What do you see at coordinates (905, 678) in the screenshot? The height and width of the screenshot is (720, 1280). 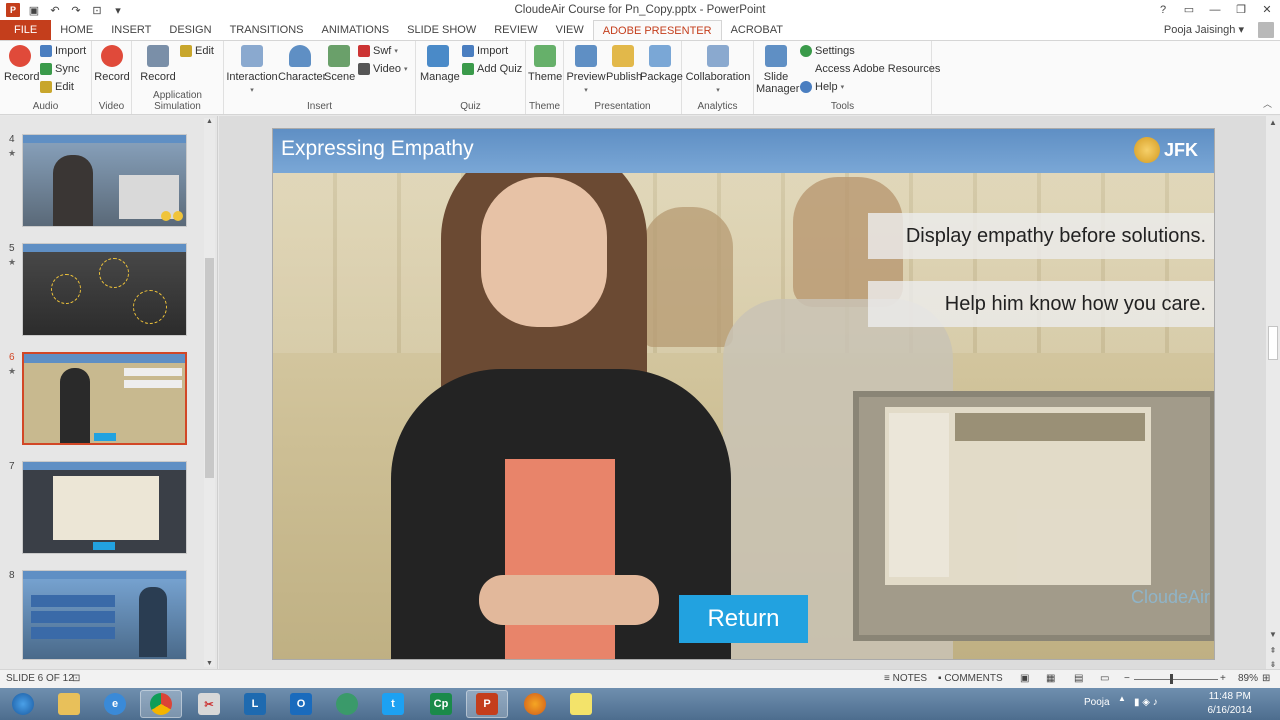 I see `notes-button: ≡ NOTES` at bounding box center [905, 678].